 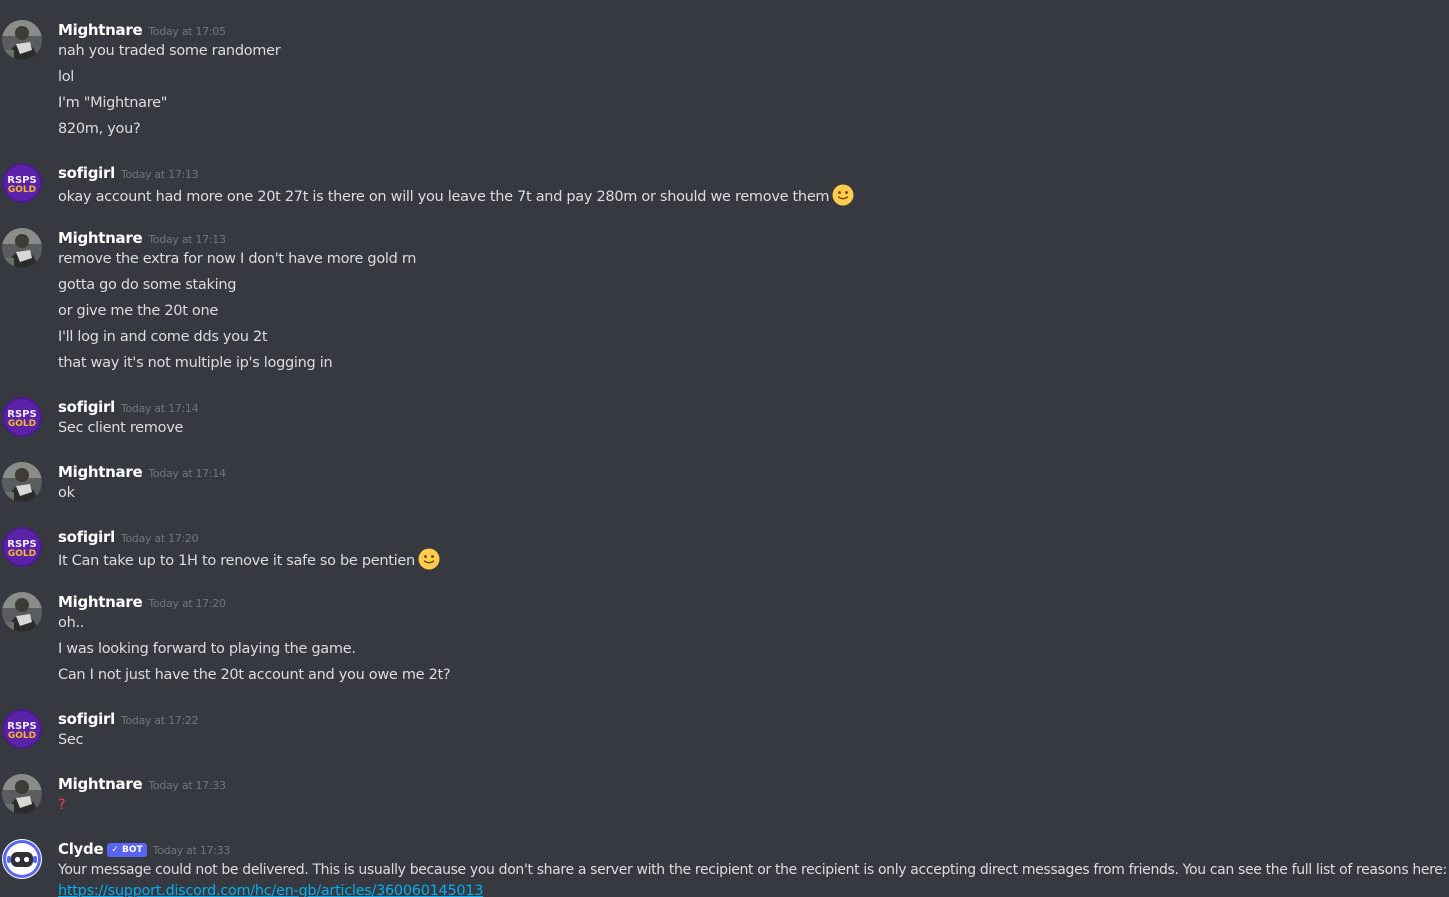 I want to click on message-content: ?, so click(x=62, y=808).